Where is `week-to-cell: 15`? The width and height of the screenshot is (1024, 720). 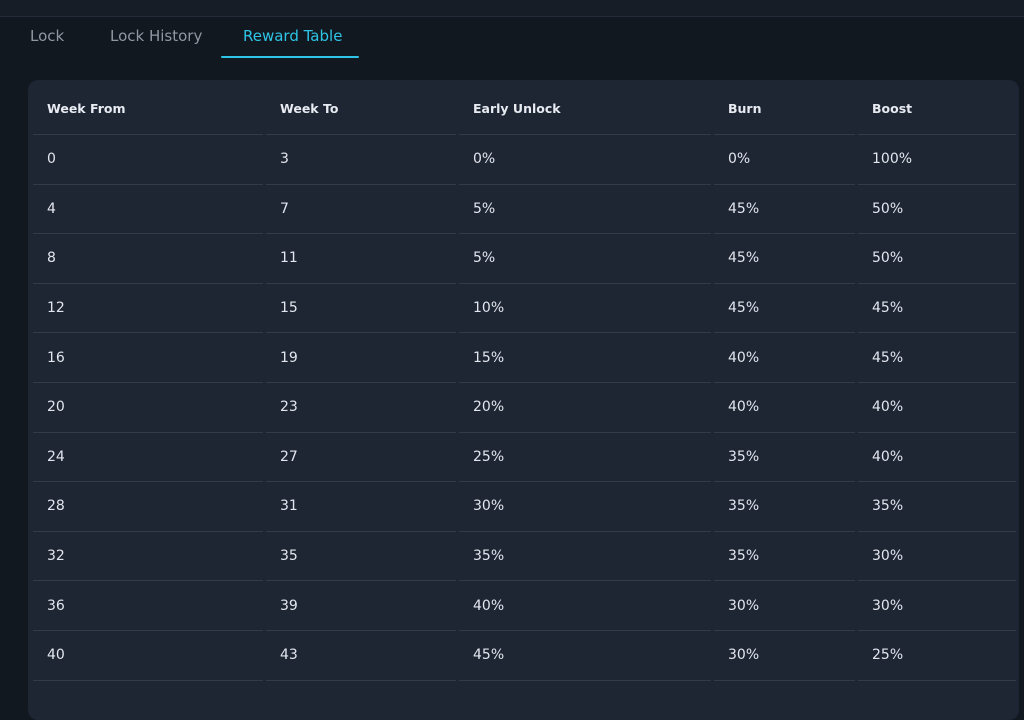 week-to-cell: 15 is located at coordinates (361, 309).